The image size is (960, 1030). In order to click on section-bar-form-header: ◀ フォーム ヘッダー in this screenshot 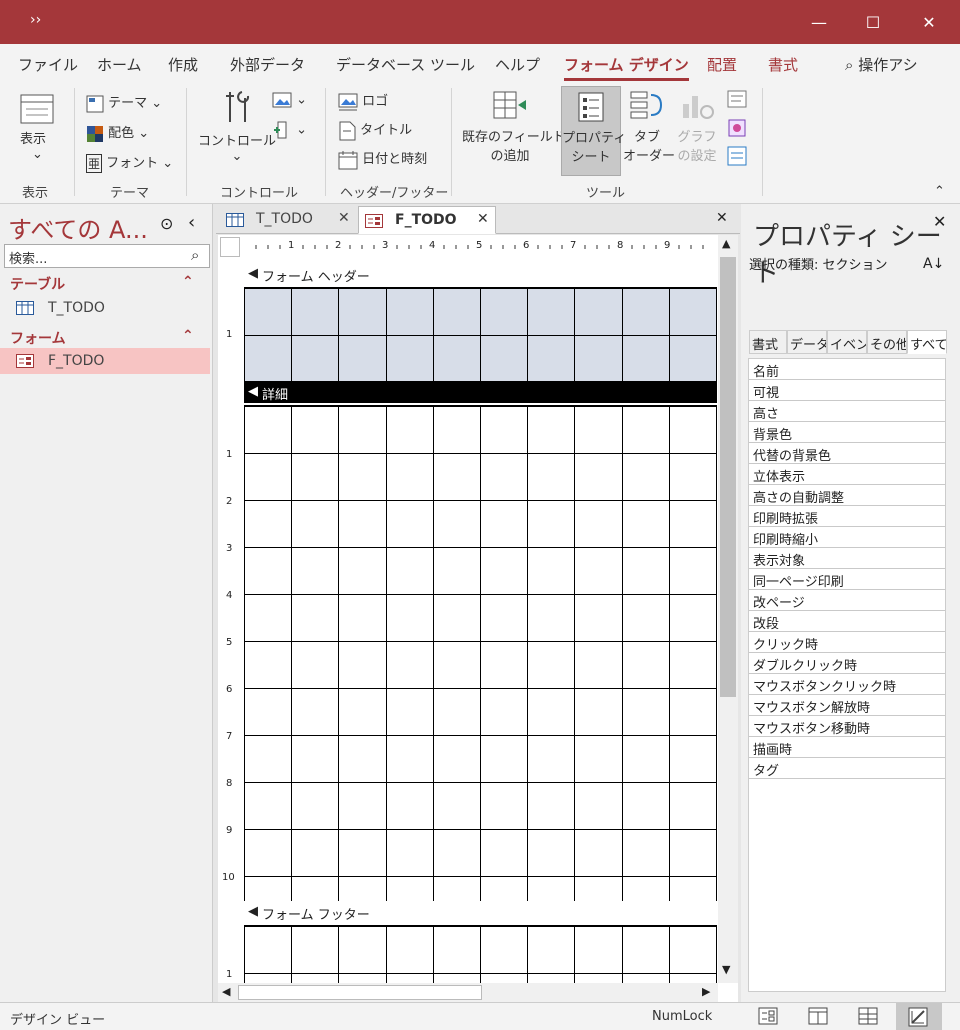, I will do `click(480, 274)`.